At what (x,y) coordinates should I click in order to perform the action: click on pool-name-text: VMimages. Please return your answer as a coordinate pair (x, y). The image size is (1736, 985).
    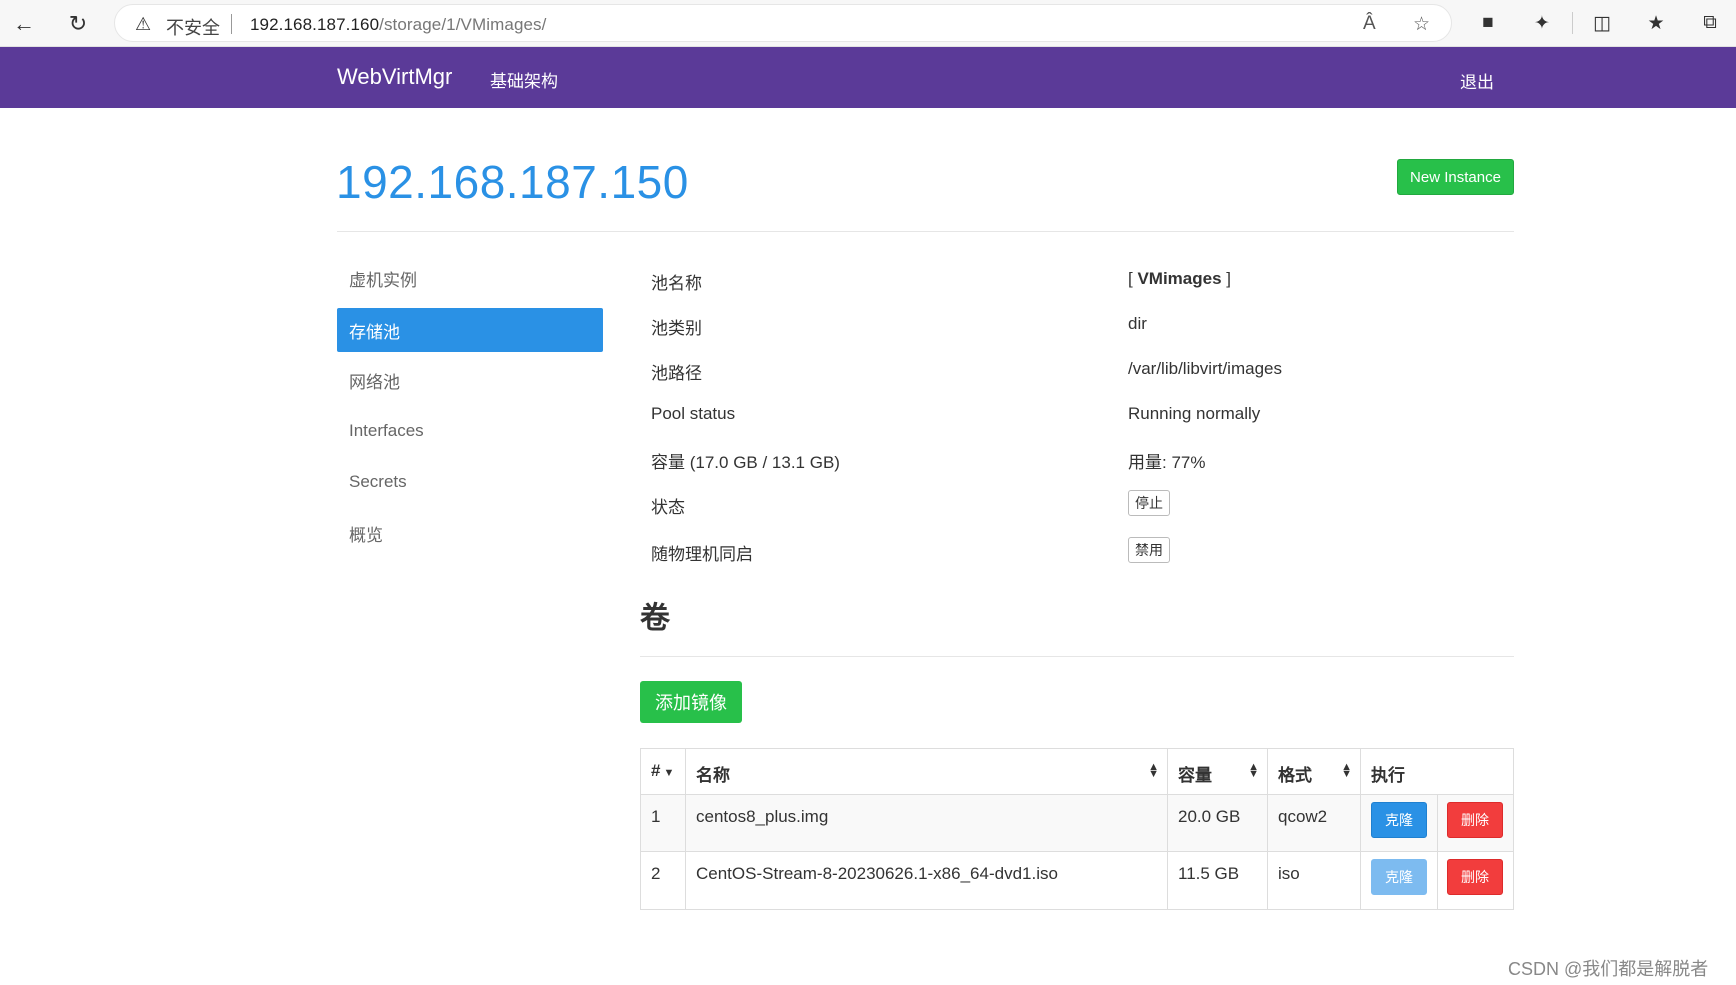
    Looking at the image, I should click on (1179, 278).